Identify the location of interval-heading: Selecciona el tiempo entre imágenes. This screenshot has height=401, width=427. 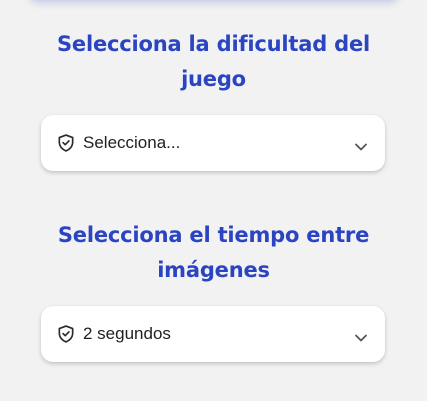
(213, 252).